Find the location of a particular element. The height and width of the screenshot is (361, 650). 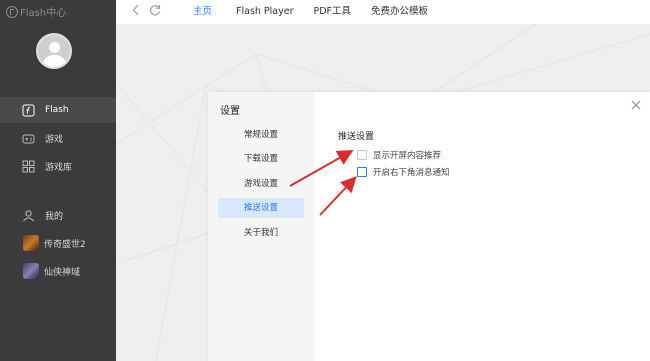

settings-item-about: 关于我们 is located at coordinates (261, 233).